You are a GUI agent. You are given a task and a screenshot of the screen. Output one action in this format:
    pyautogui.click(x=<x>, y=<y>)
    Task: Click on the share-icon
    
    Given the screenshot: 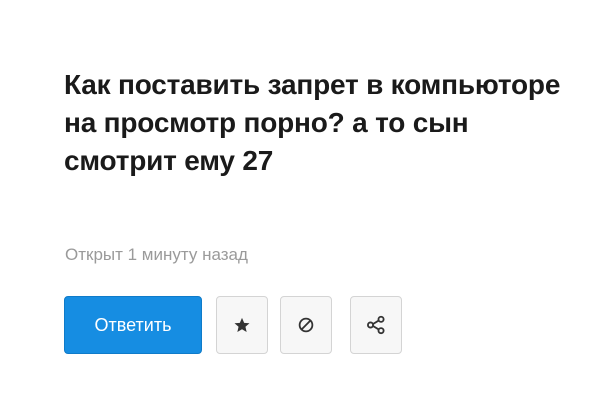 What is the action you would take?
    pyautogui.click(x=376, y=325)
    